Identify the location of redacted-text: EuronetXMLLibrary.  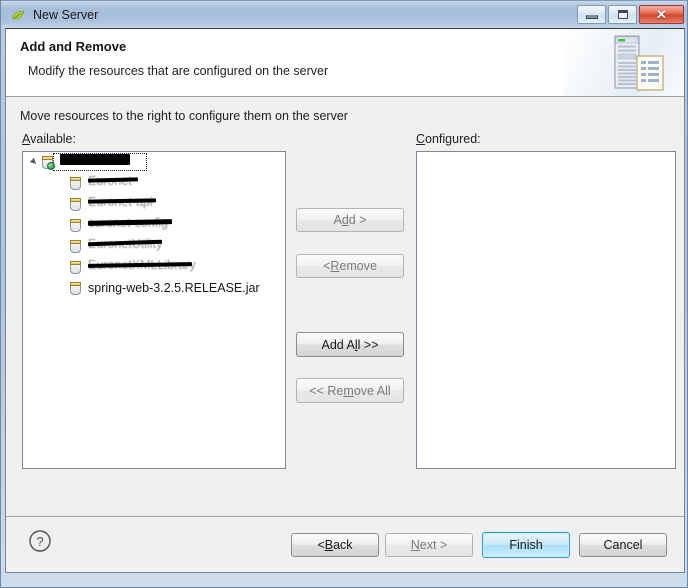
(141, 265).